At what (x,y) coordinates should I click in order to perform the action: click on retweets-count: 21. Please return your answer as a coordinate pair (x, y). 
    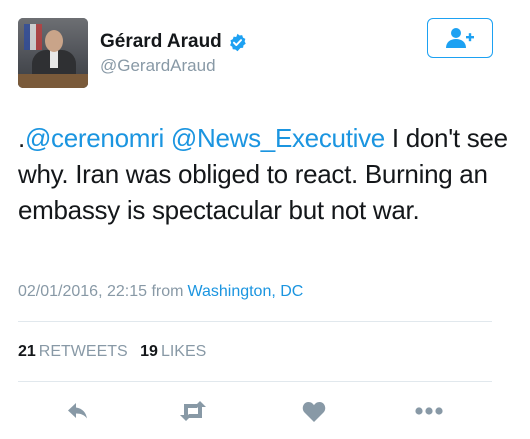
    Looking at the image, I should click on (27, 351).